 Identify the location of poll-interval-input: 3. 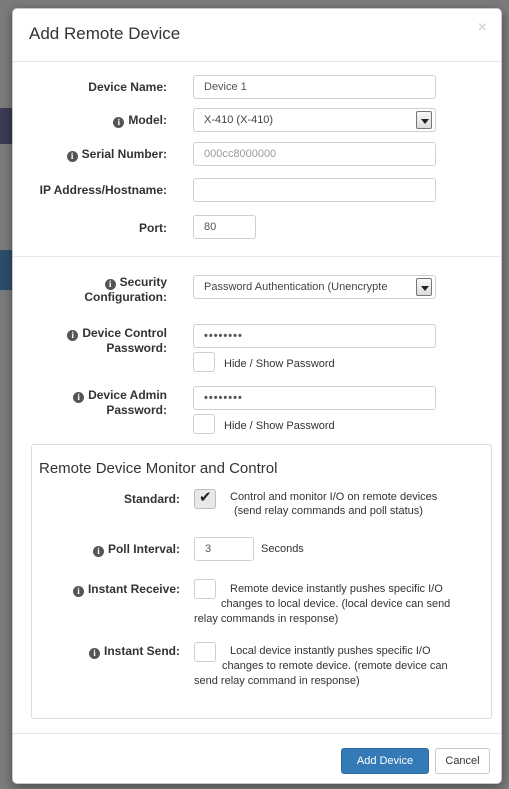
(224, 549).